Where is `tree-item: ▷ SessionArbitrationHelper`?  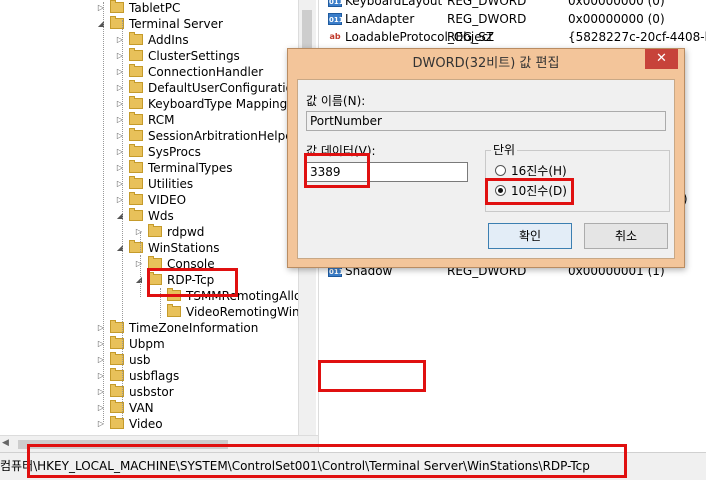
tree-item: ▷ SessionArbitrationHelper is located at coordinates (149, 136).